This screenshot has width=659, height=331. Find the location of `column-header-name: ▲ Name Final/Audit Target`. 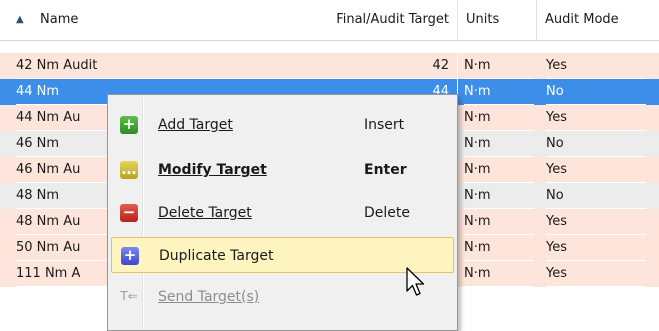

column-header-name: ▲ Name Final/Audit Target is located at coordinates (229, 20).